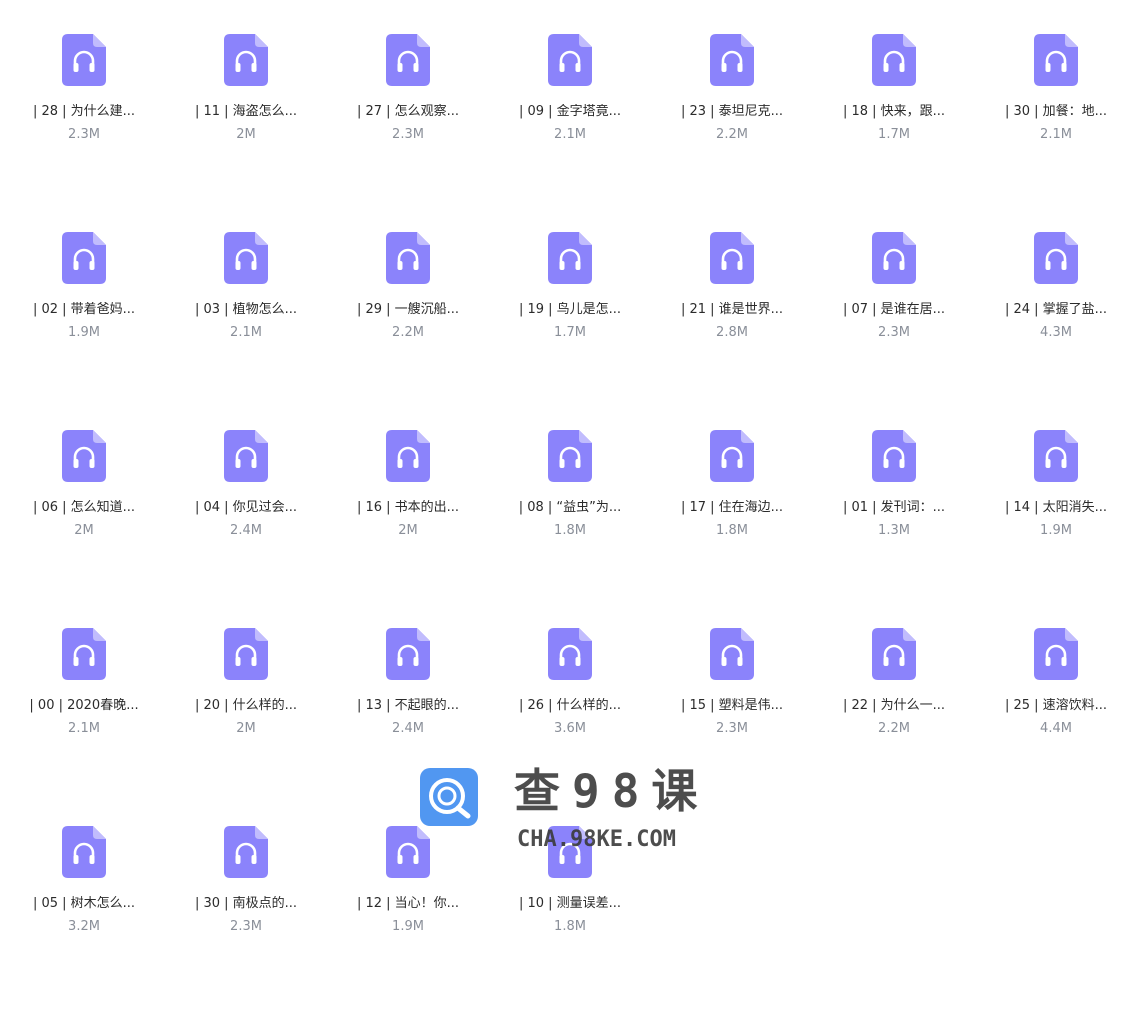 The height and width of the screenshot is (1024, 1126). I want to click on file-item: | 10 | 测量误差... 1.8M, so click(570, 925).